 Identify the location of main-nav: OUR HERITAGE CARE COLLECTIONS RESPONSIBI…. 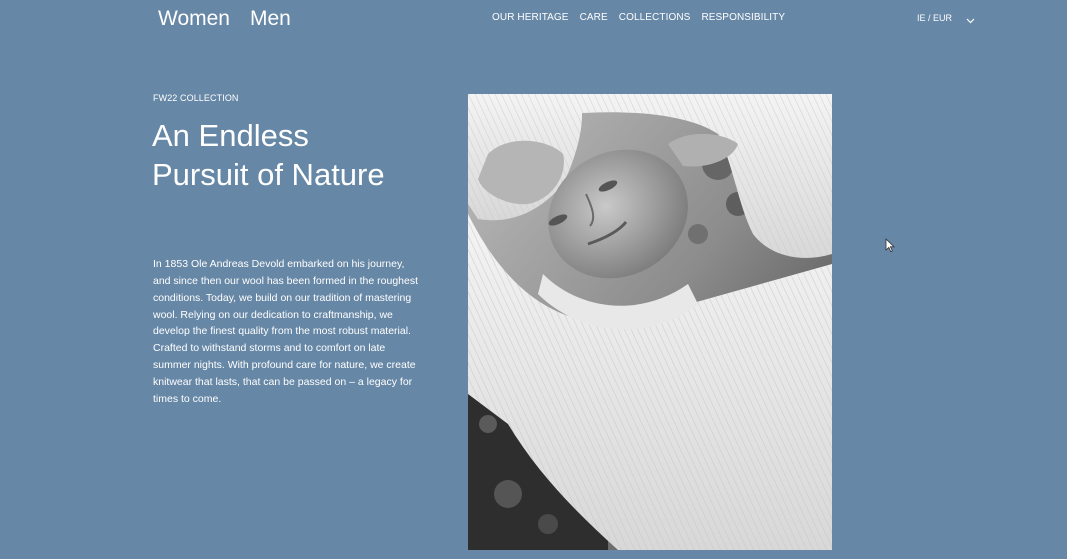
(638, 18).